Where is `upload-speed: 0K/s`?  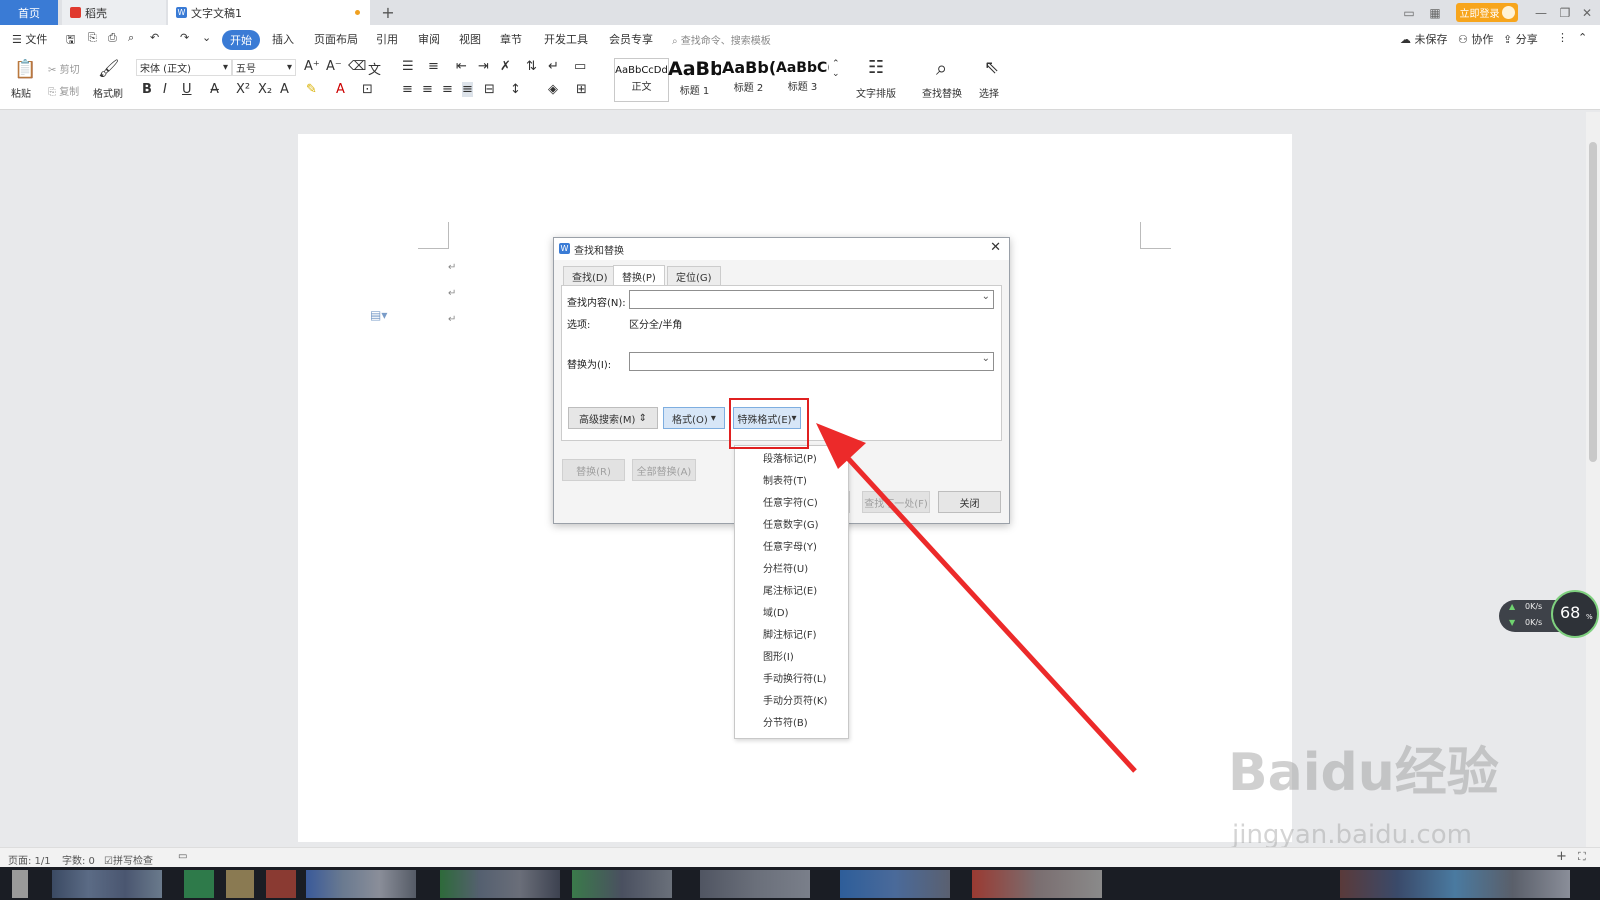
upload-speed: 0K/s is located at coordinates (1534, 606).